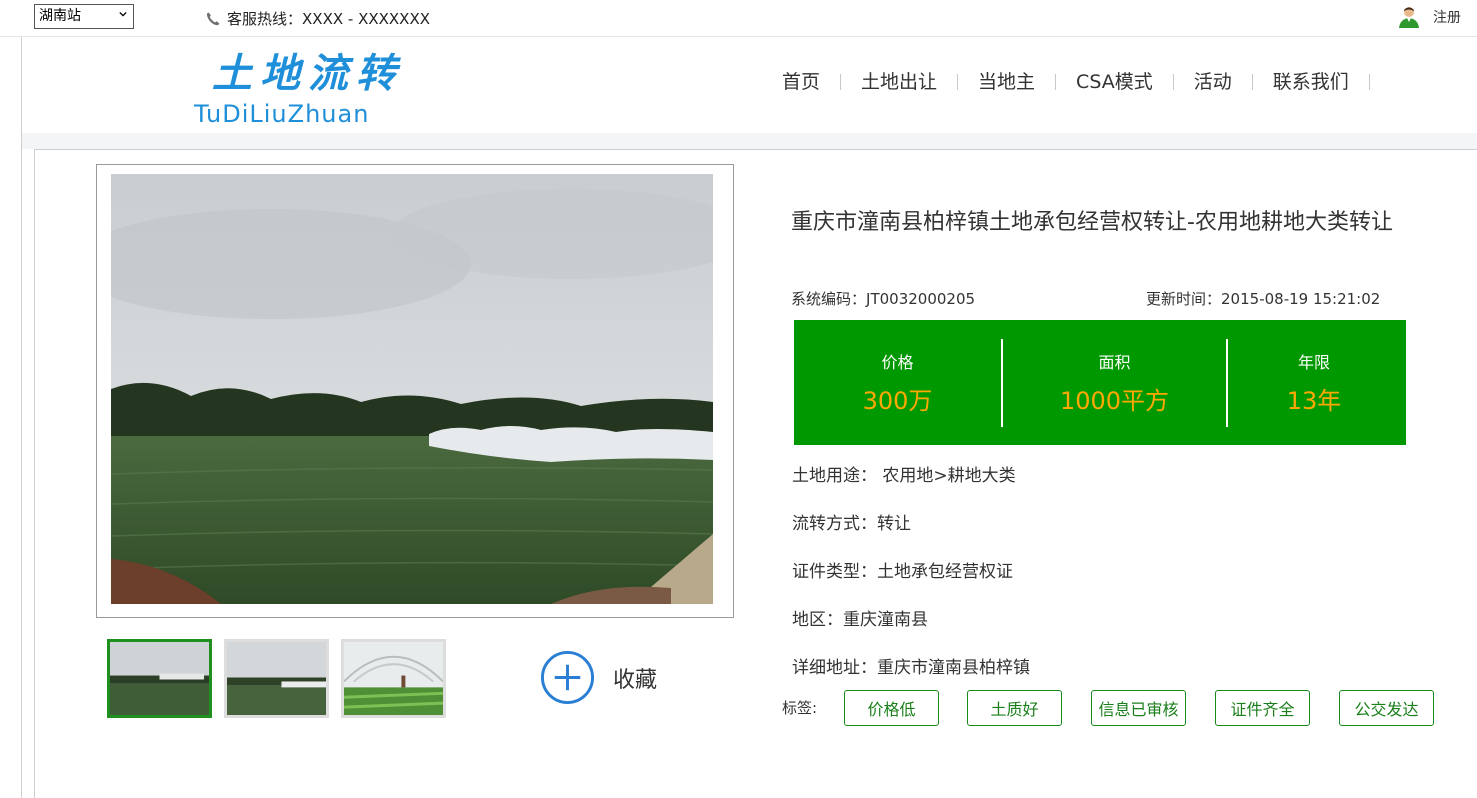 This screenshot has width=1477, height=798. Describe the element at coordinates (1386, 708) in the screenshot. I see `tag-public-transport: 公交发达` at that location.